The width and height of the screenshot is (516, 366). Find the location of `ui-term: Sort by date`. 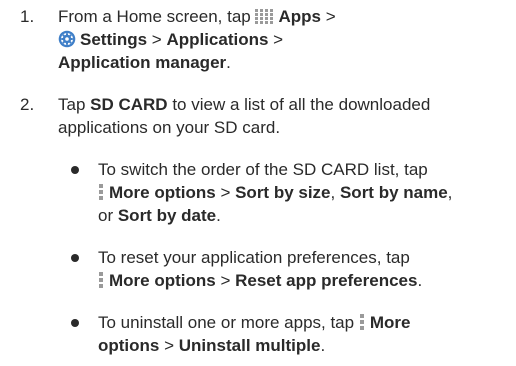

ui-term: Sort by date is located at coordinates (167, 215).